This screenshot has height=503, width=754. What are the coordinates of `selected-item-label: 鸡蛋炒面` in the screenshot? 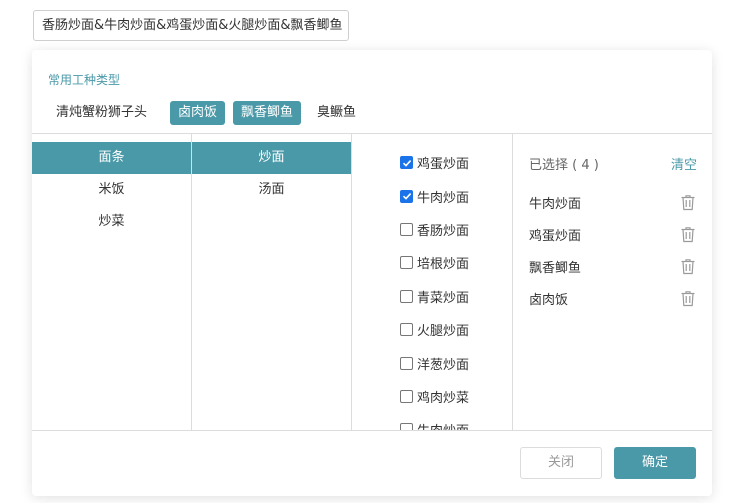 It's located at (555, 236).